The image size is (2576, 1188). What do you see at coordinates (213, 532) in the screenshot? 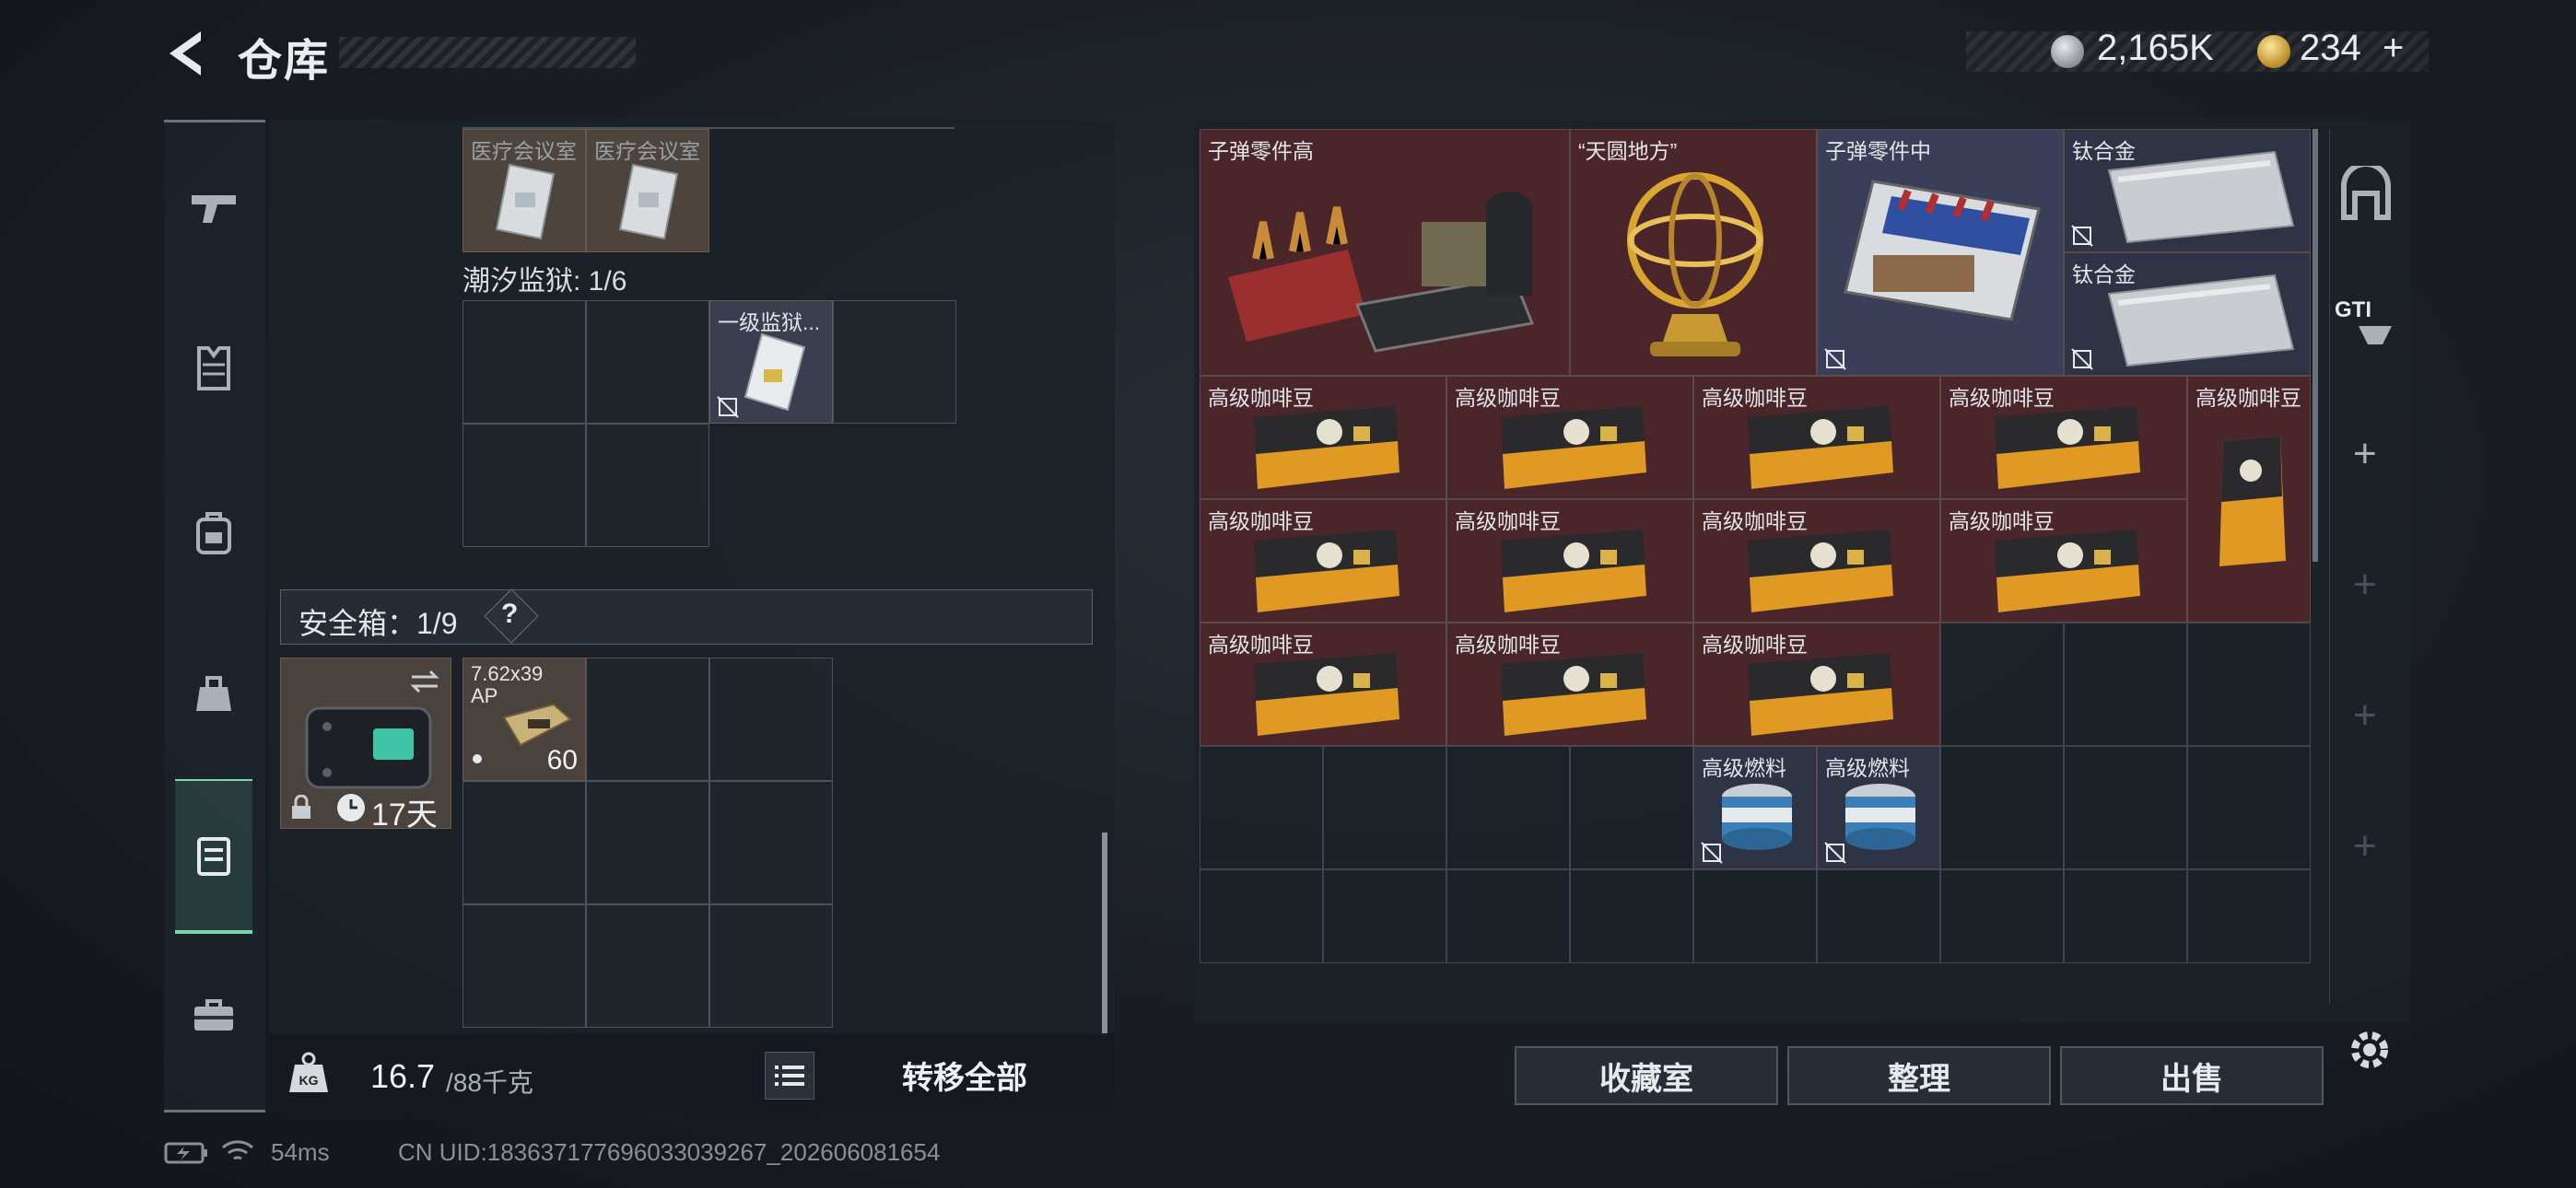
I see `backpack-tab-icon` at bounding box center [213, 532].